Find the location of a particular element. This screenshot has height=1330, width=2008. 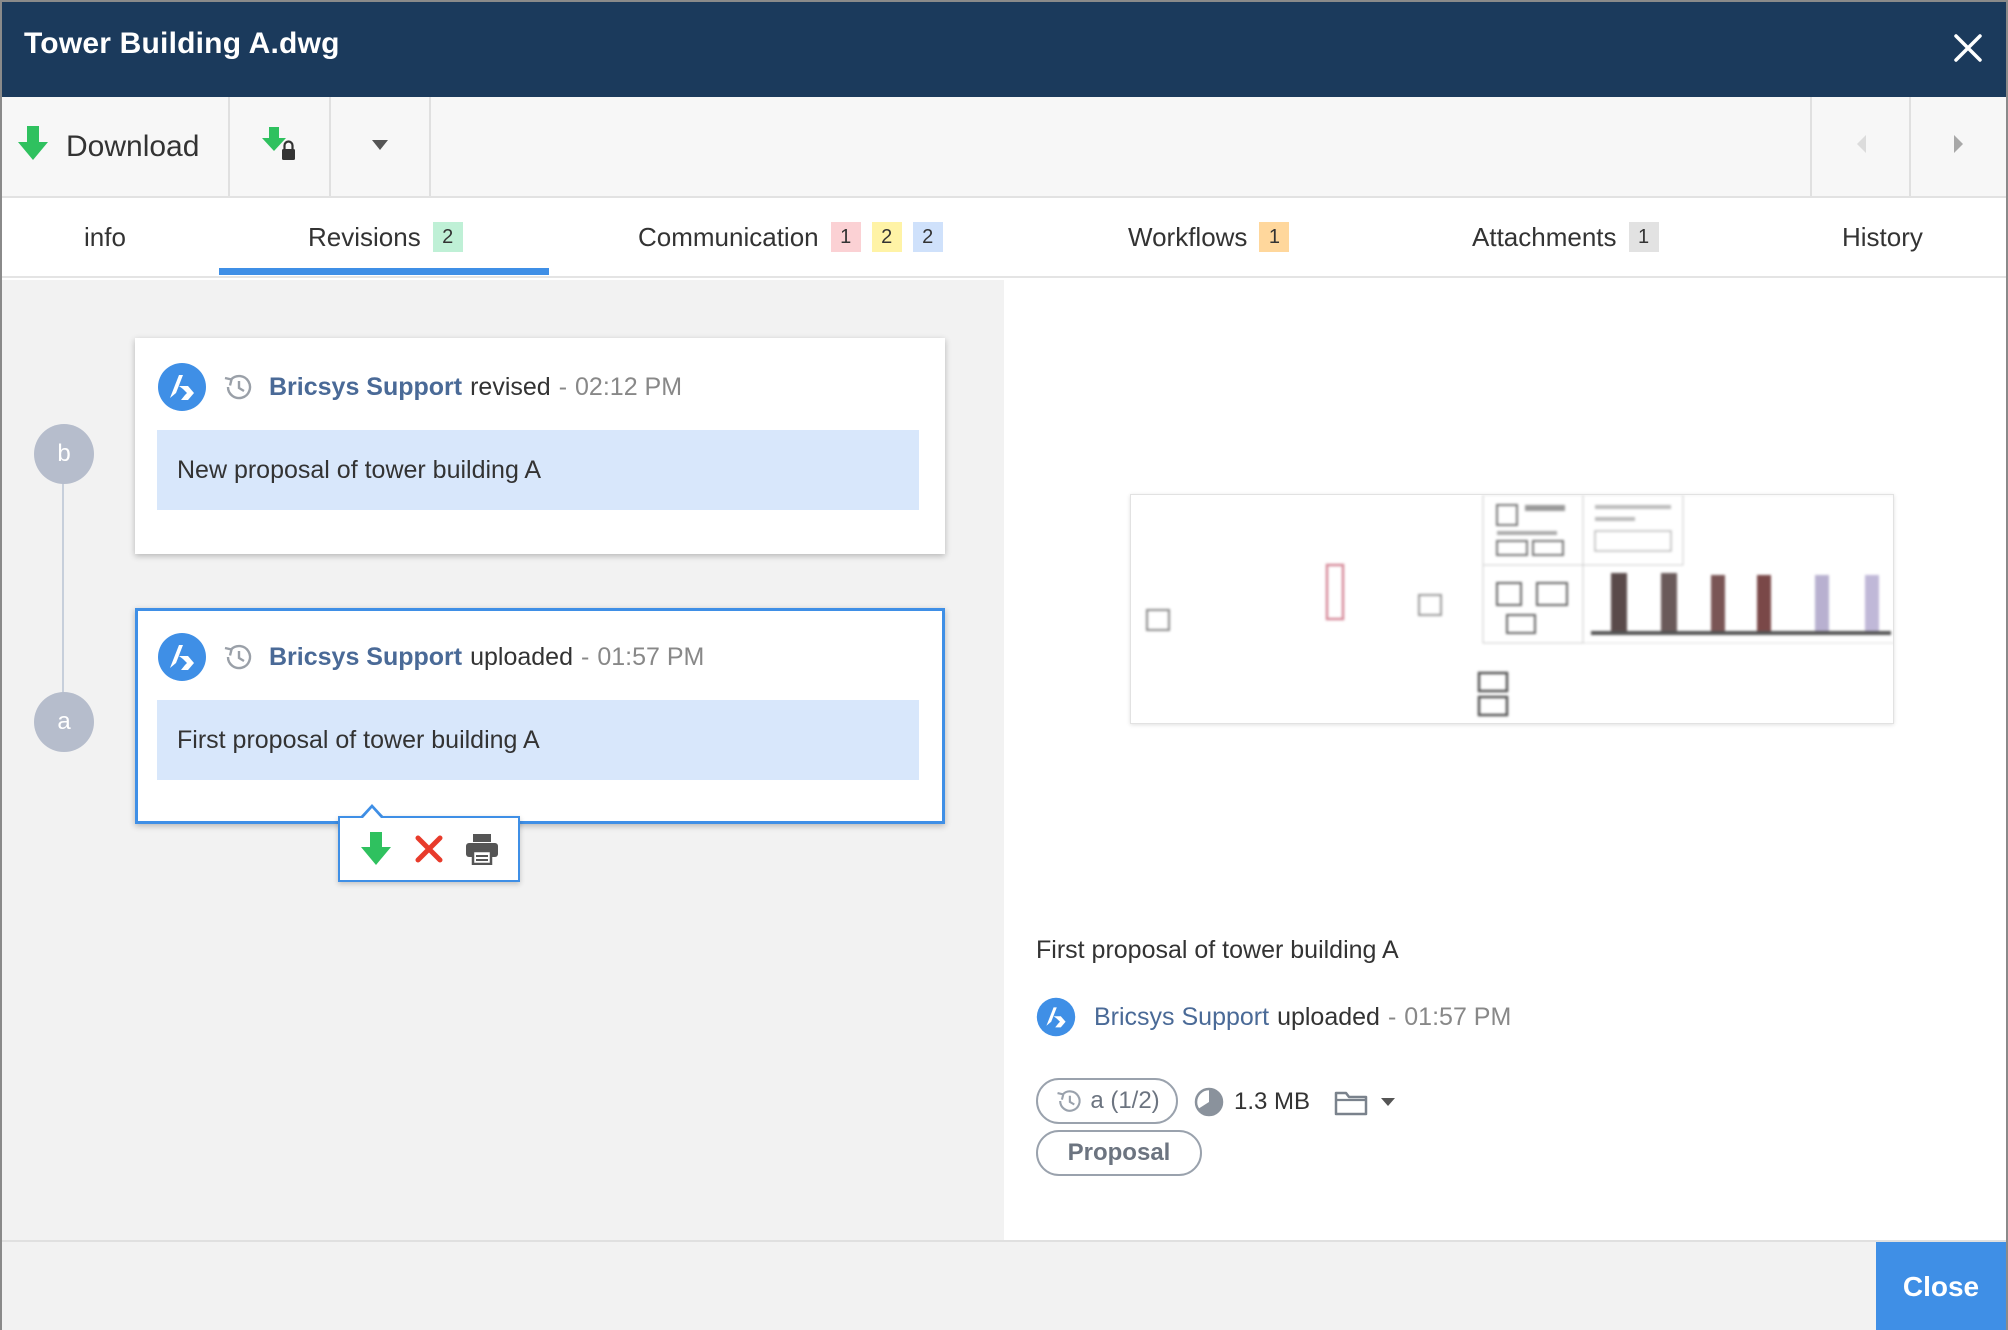

pie-chart-icon is located at coordinates (1209, 1102).